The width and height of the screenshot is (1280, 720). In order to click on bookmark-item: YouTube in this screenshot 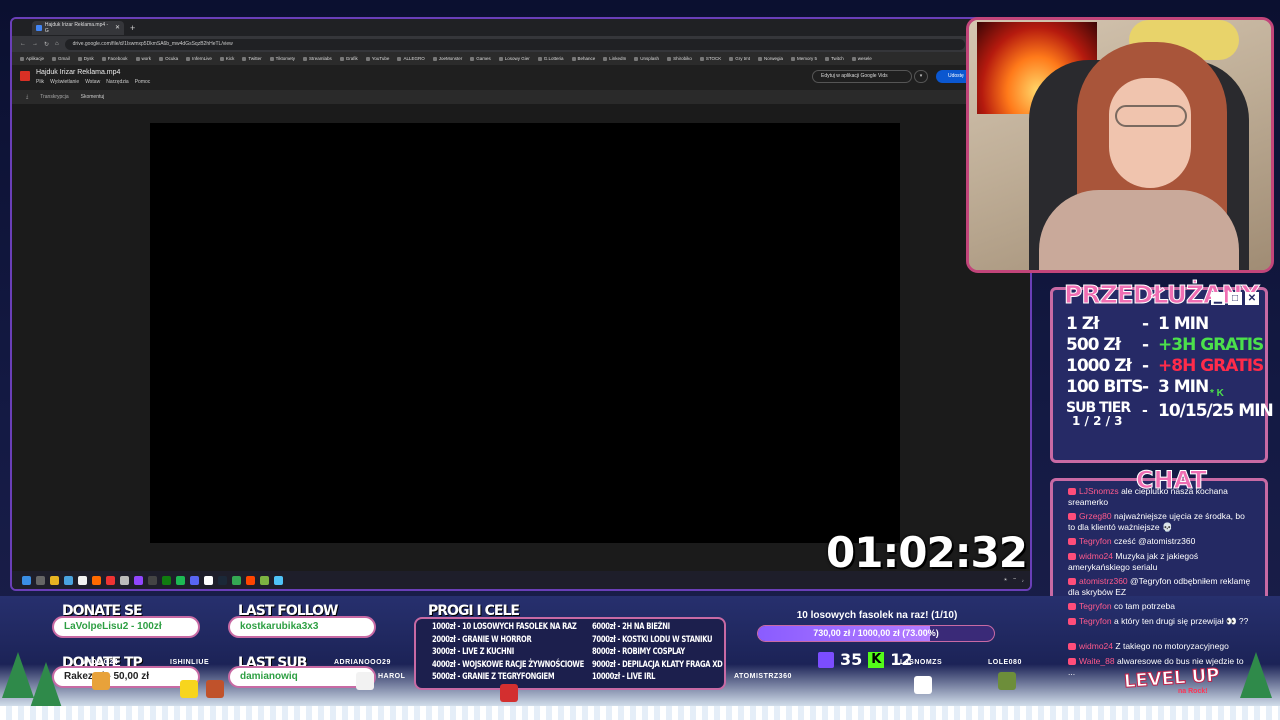, I will do `click(378, 58)`.